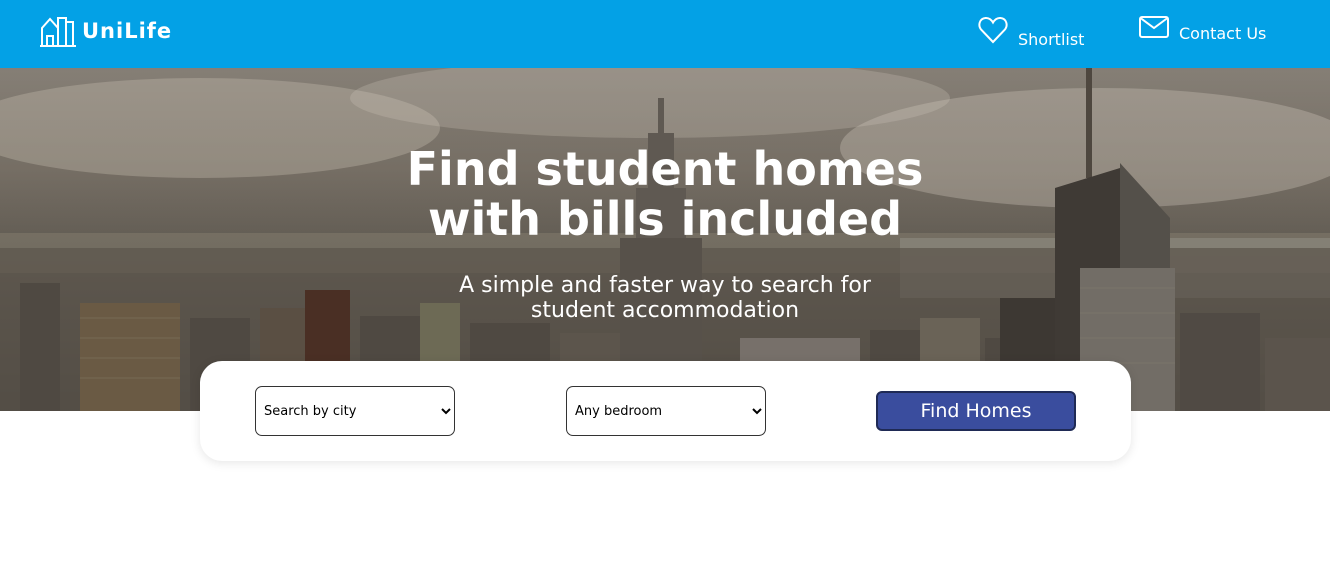 The image size is (1330, 566). What do you see at coordinates (58, 32) in the screenshot?
I see `house-logo-icon` at bounding box center [58, 32].